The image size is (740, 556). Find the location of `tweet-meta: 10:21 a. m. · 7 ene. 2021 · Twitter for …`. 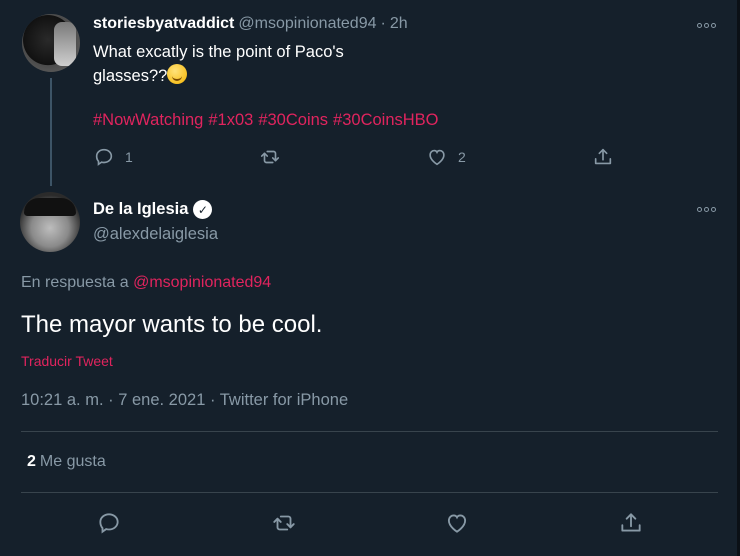

tweet-meta: 10:21 a. m. · 7 ene. 2021 · Twitter for … is located at coordinates (185, 400).